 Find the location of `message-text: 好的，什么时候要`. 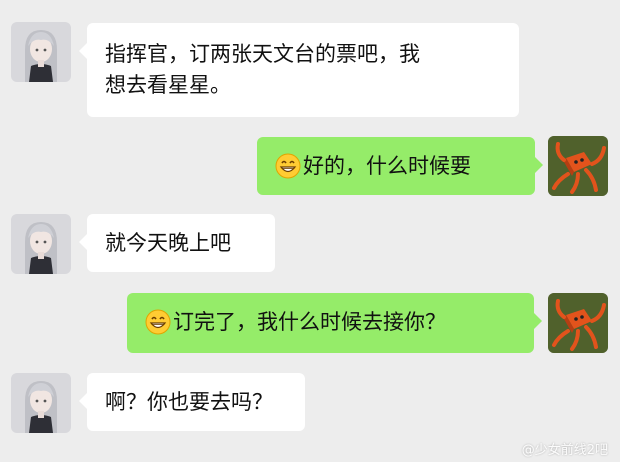

message-text: 好的，什么时候要 is located at coordinates (387, 166).